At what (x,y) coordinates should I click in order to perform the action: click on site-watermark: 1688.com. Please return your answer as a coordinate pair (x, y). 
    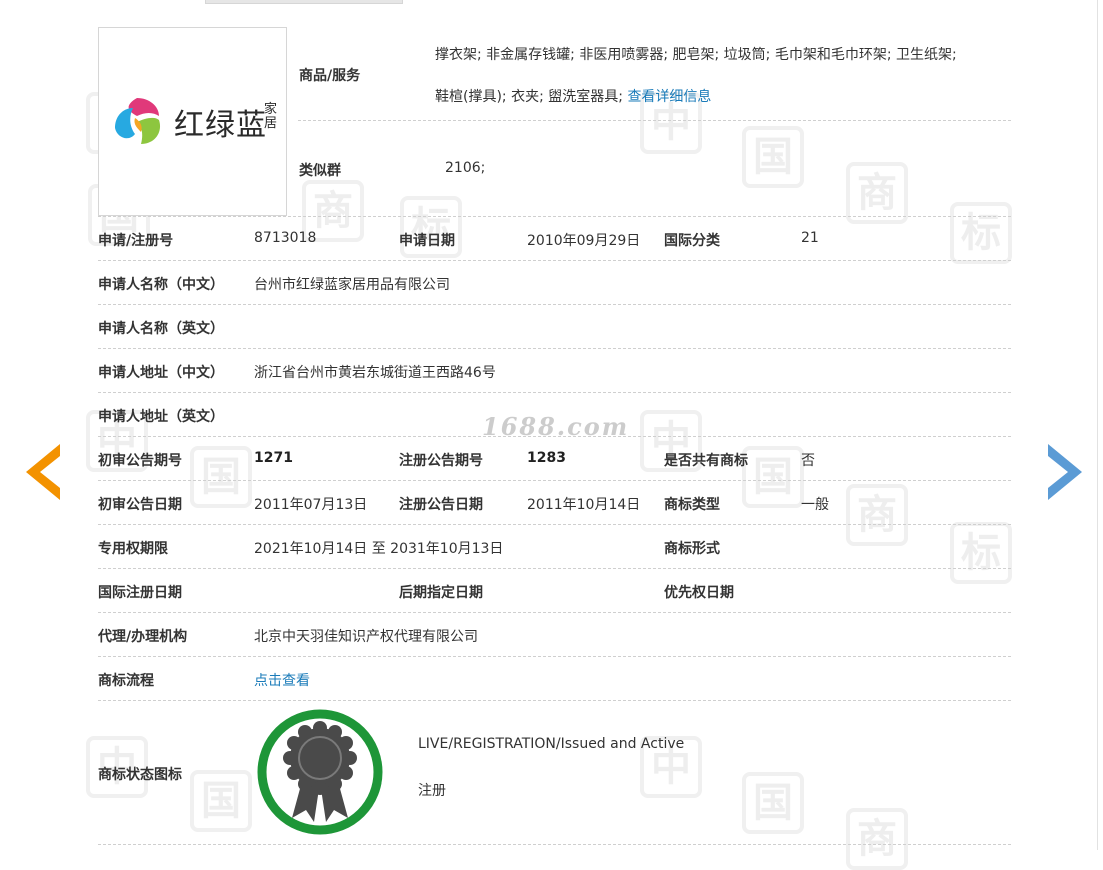
    Looking at the image, I should click on (556, 426).